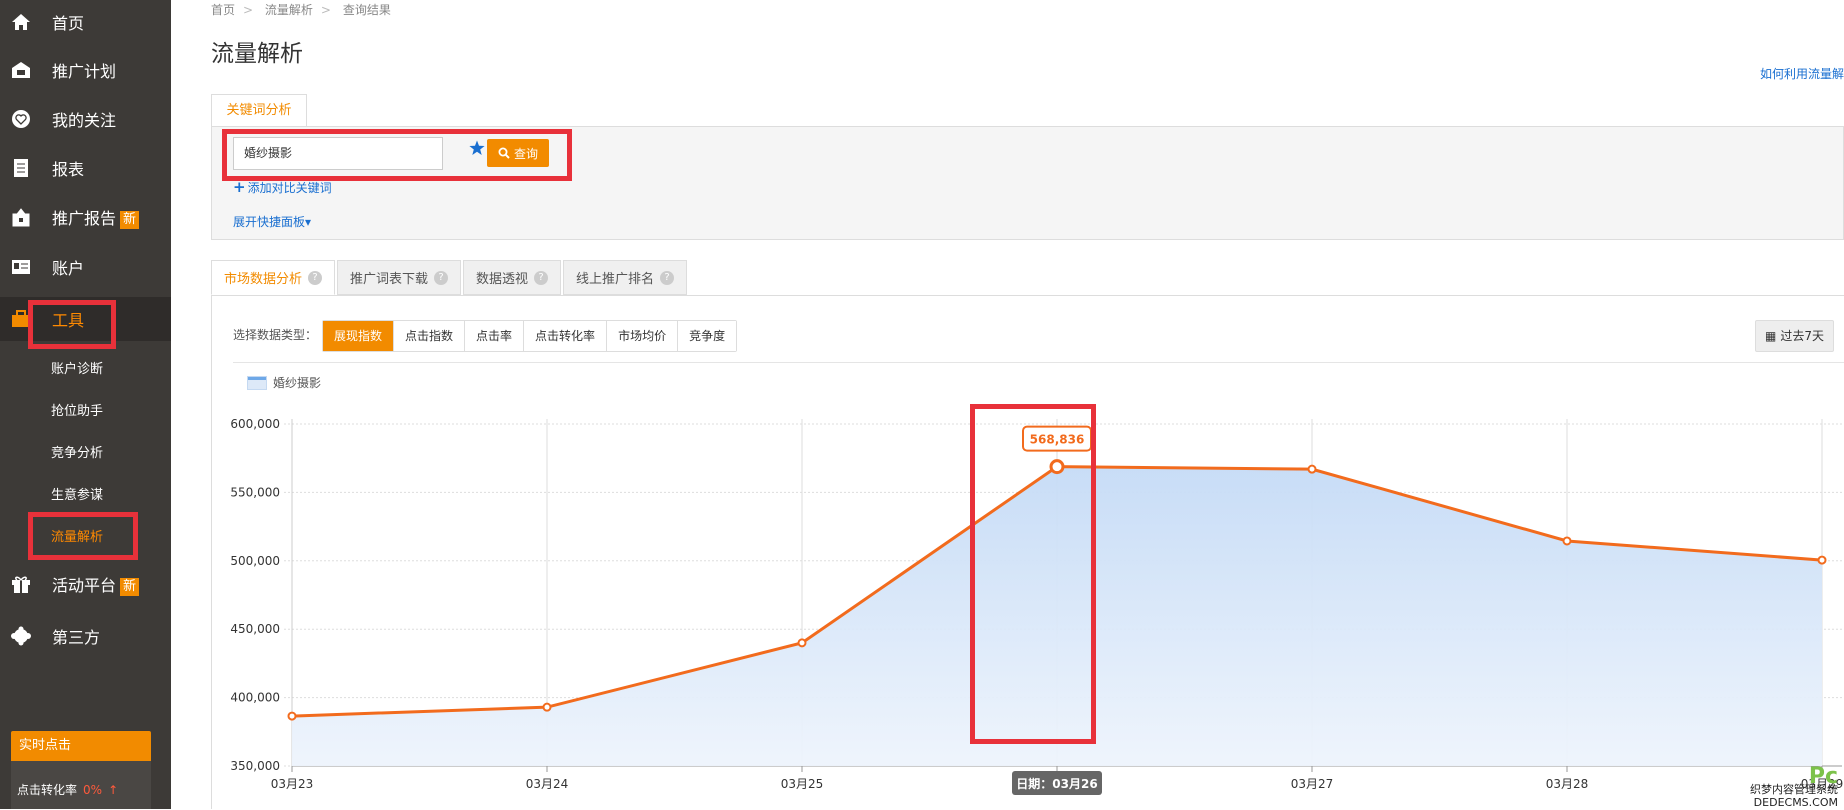  Describe the element at coordinates (255, 629) in the screenshot. I see `y-tick-label: 450,000` at that location.